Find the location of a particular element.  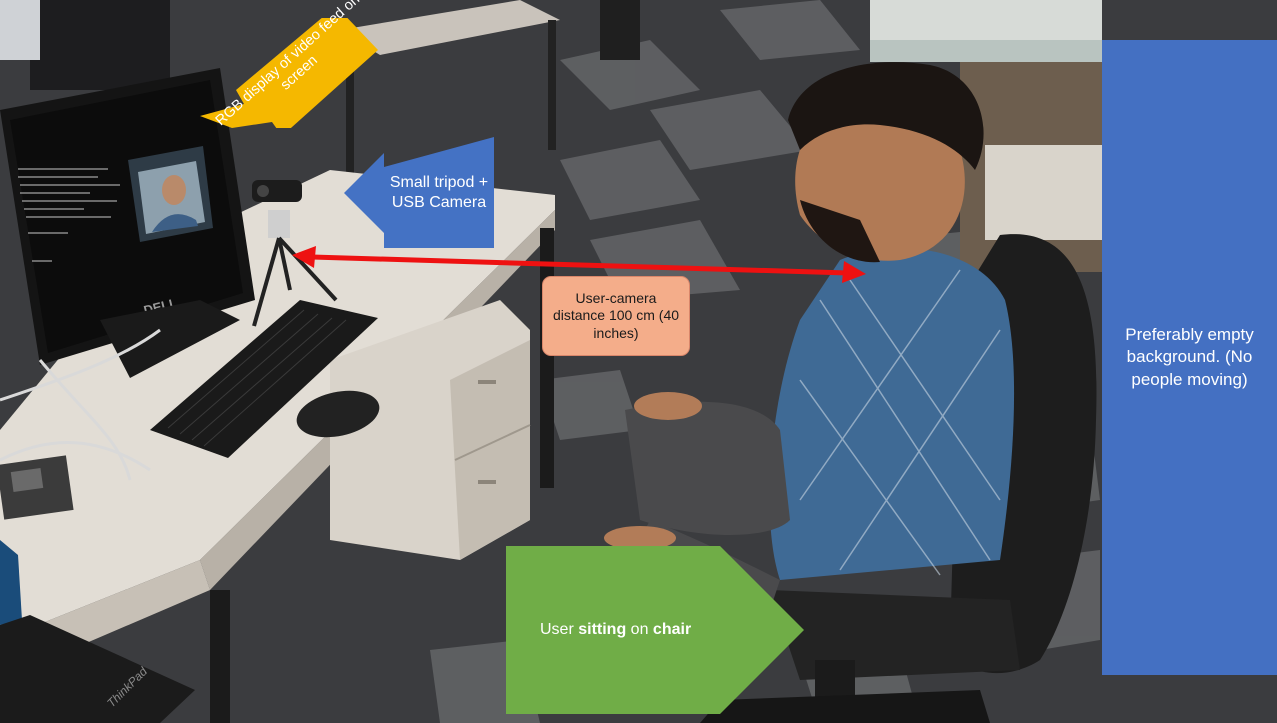

desk-leg is located at coordinates (220, 656).